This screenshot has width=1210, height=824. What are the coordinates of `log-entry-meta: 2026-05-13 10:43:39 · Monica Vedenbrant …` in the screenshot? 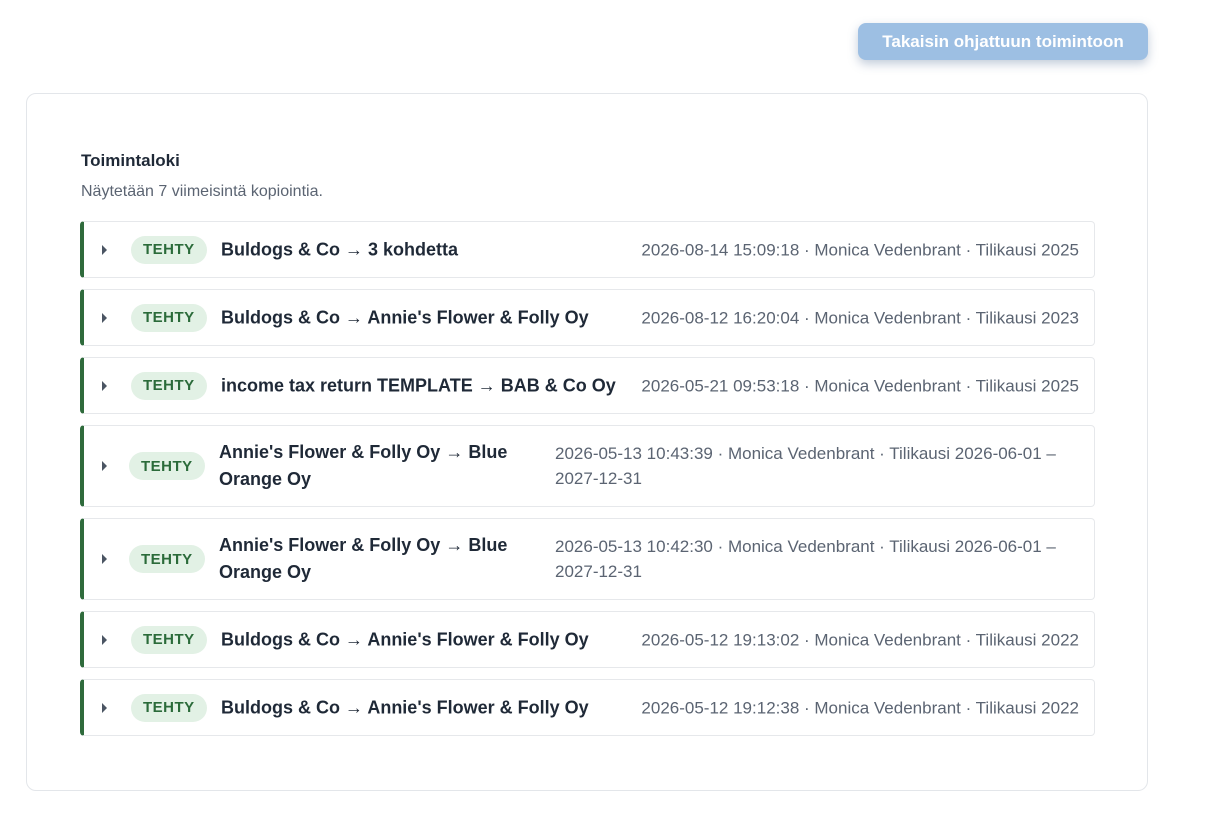 It's located at (805, 466).